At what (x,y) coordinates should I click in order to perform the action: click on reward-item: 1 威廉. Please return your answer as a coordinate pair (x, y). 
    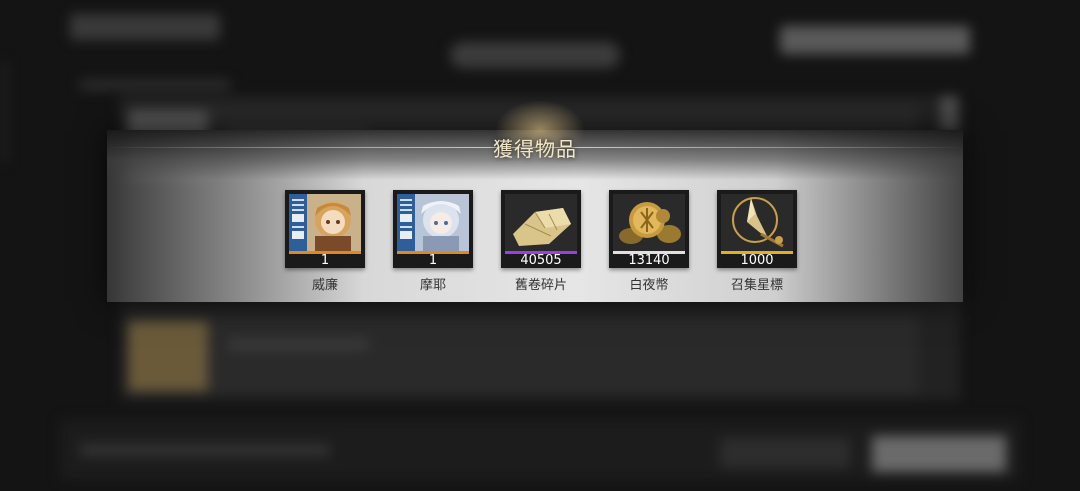
    Looking at the image, I should click on (325, 241).